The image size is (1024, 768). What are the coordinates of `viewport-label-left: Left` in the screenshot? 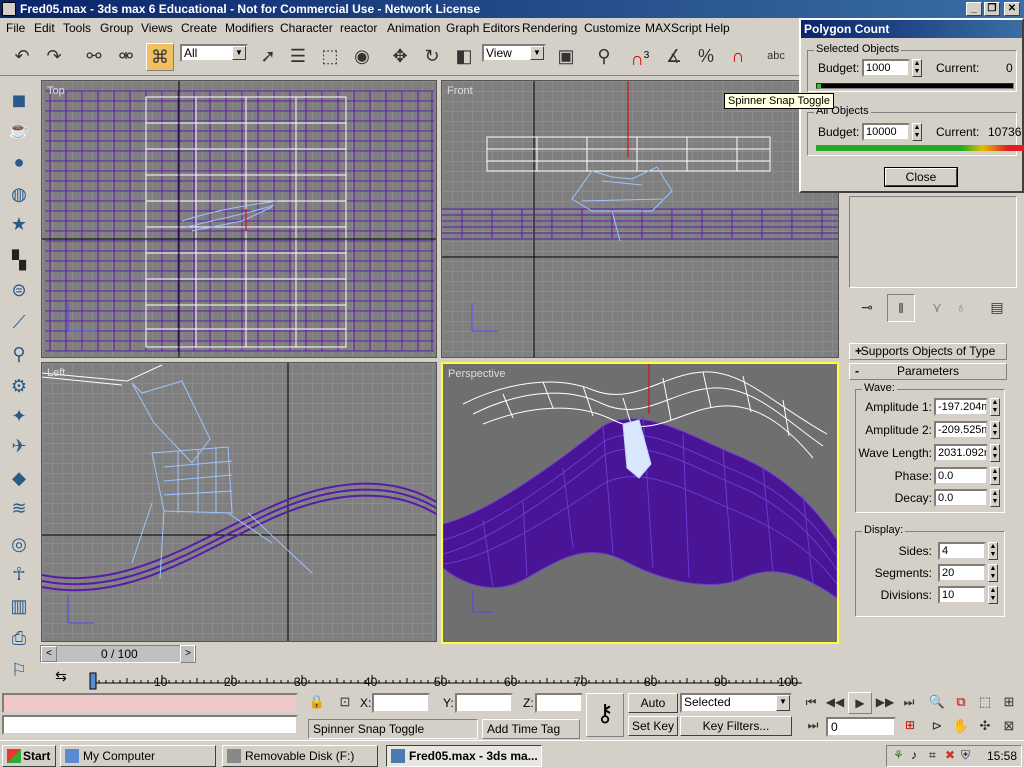 It's located at (56, 373).